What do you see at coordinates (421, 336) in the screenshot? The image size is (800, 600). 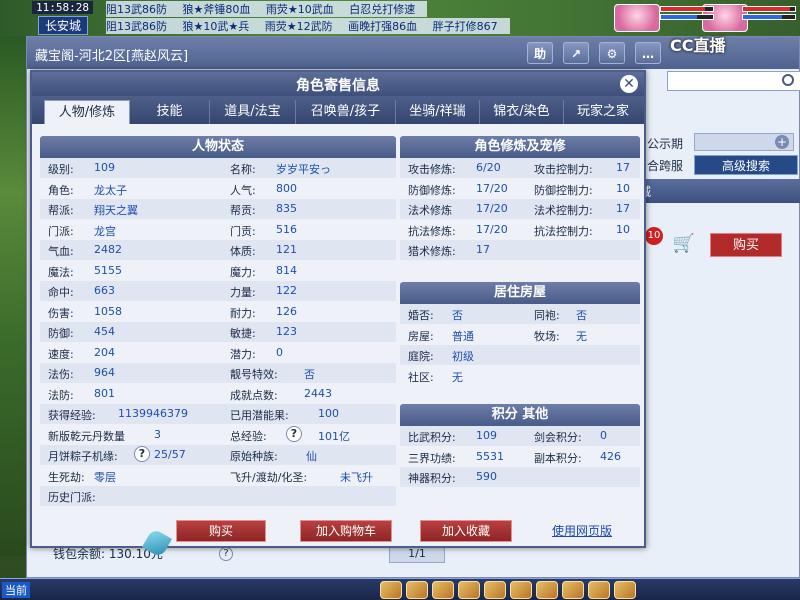 I see `field-label: 房屋:` at bounding box center [421, 336].